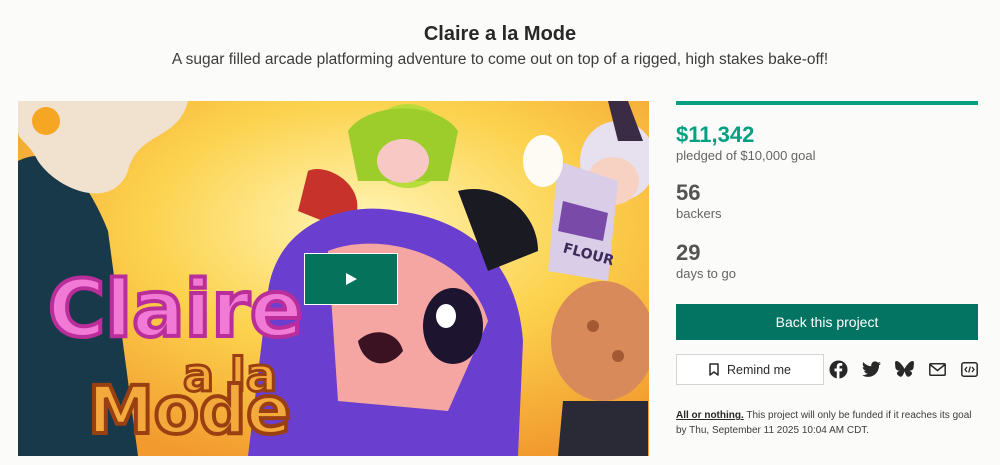  I want to click on project-title: Claire a la Mode, so click(500, 34).